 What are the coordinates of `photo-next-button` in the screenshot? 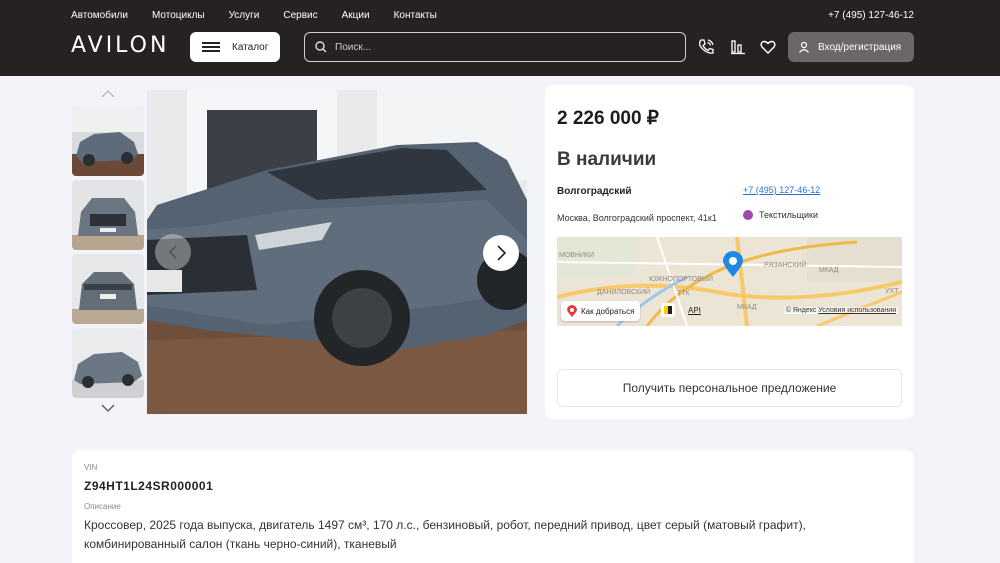 It's located at (501, 253).